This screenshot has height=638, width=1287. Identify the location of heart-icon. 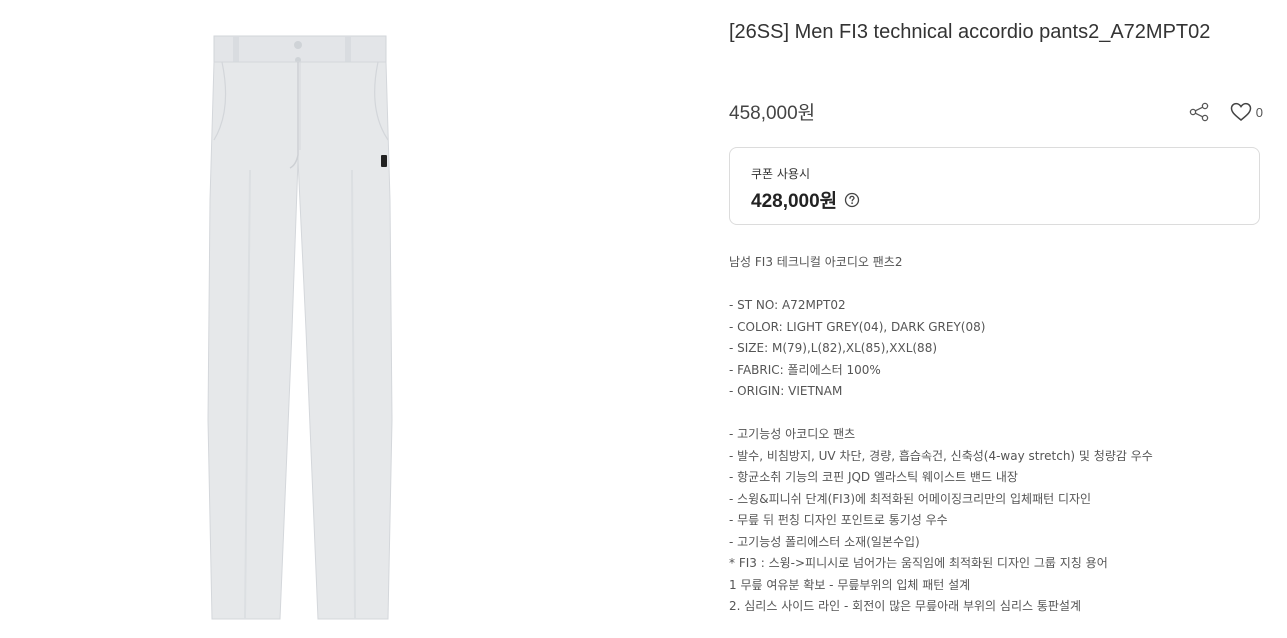
(1241, 111).